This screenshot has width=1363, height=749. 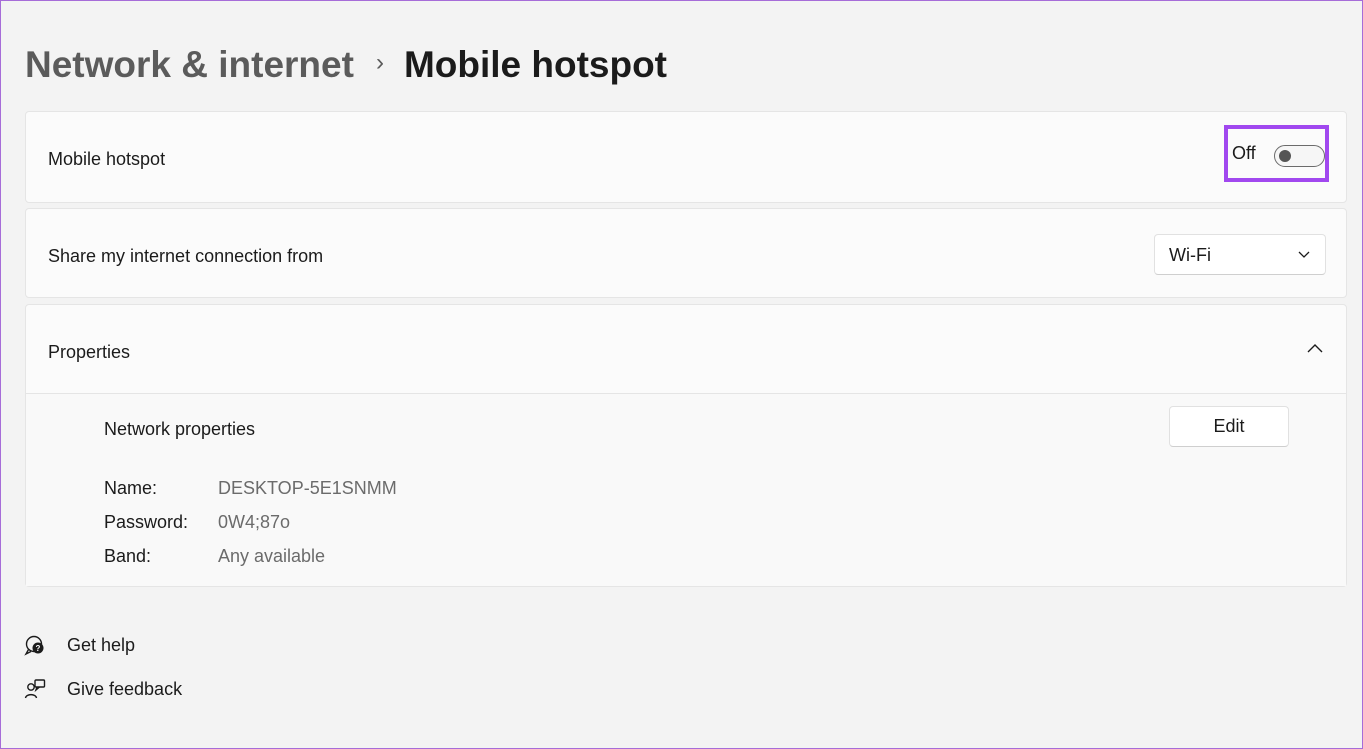 What do you see at coordinates (686, 253) in the screenshot?
I see `share-connection-card: Share my internet connection from Wi-Fi` at bounding box center [686, 253].